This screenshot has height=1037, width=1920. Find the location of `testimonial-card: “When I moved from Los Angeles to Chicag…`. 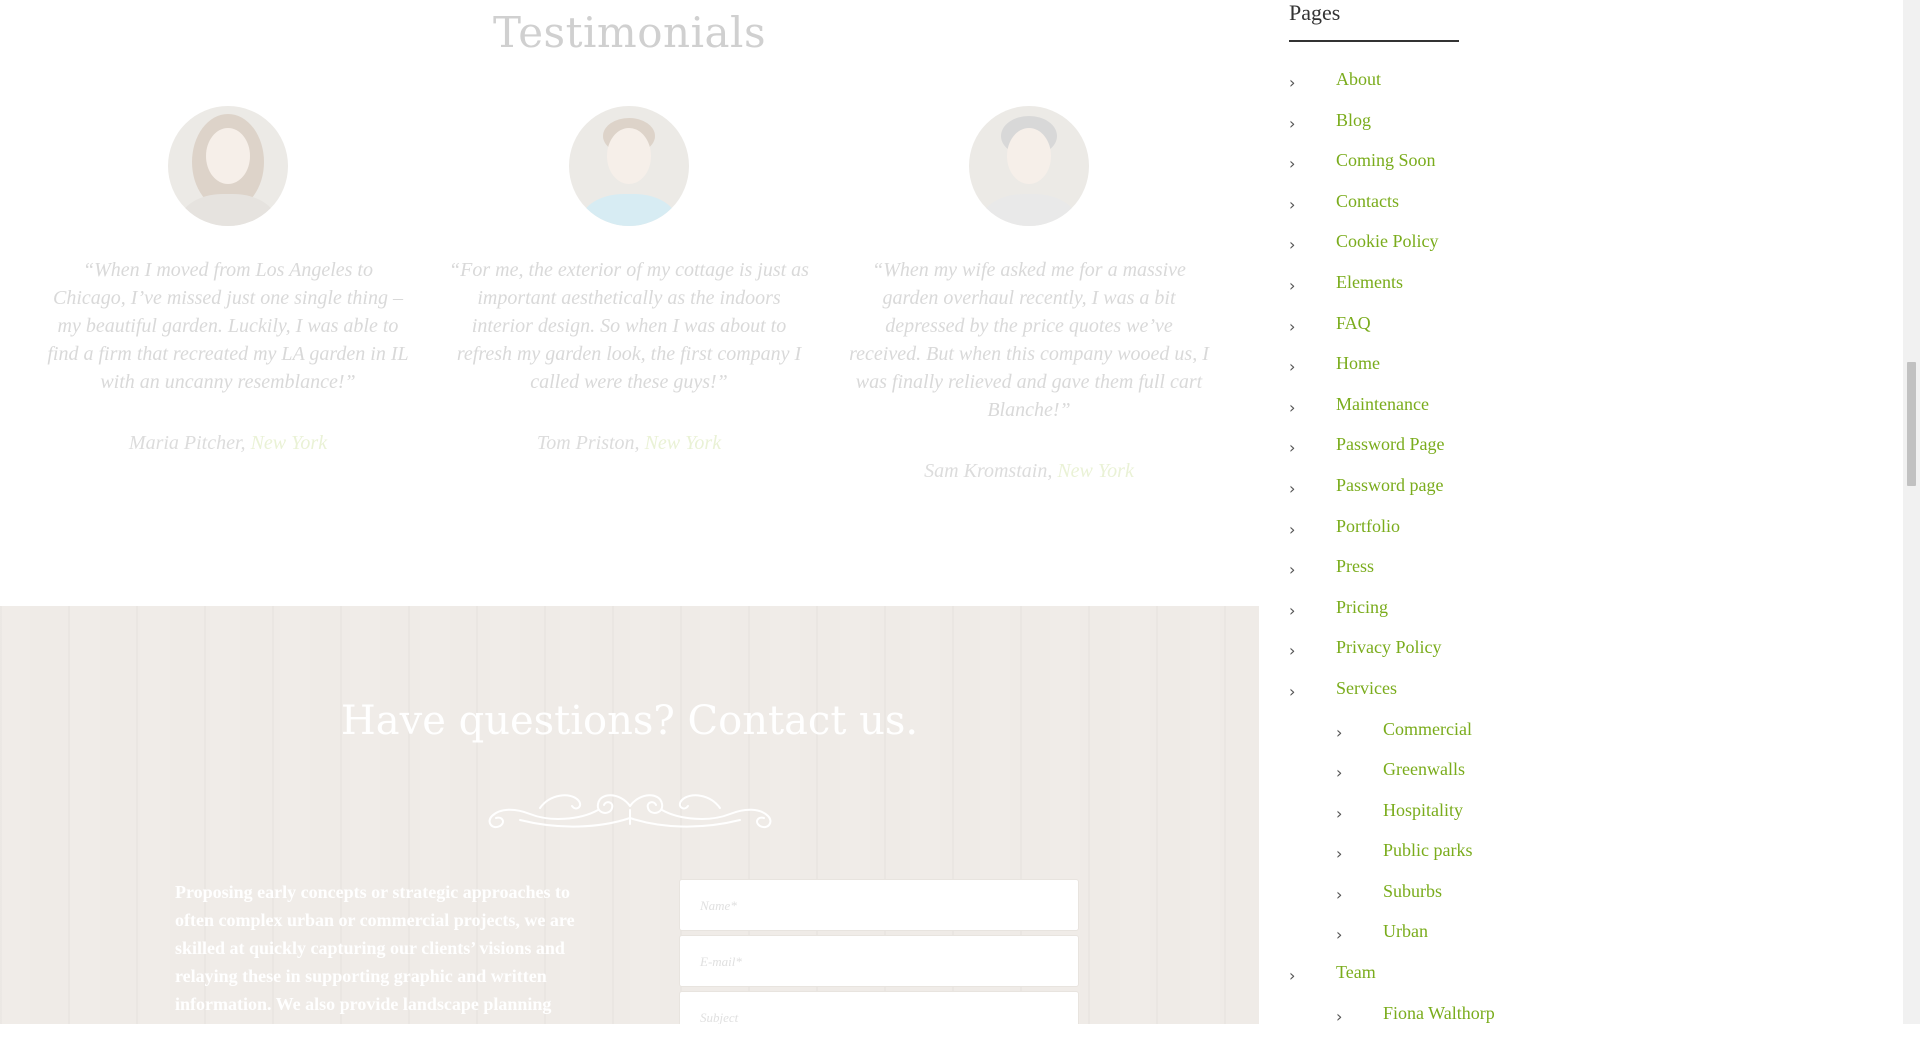

testimonial-card: “When I moved from Los Angeles to Chicag… is located at coordinates (228, 280).